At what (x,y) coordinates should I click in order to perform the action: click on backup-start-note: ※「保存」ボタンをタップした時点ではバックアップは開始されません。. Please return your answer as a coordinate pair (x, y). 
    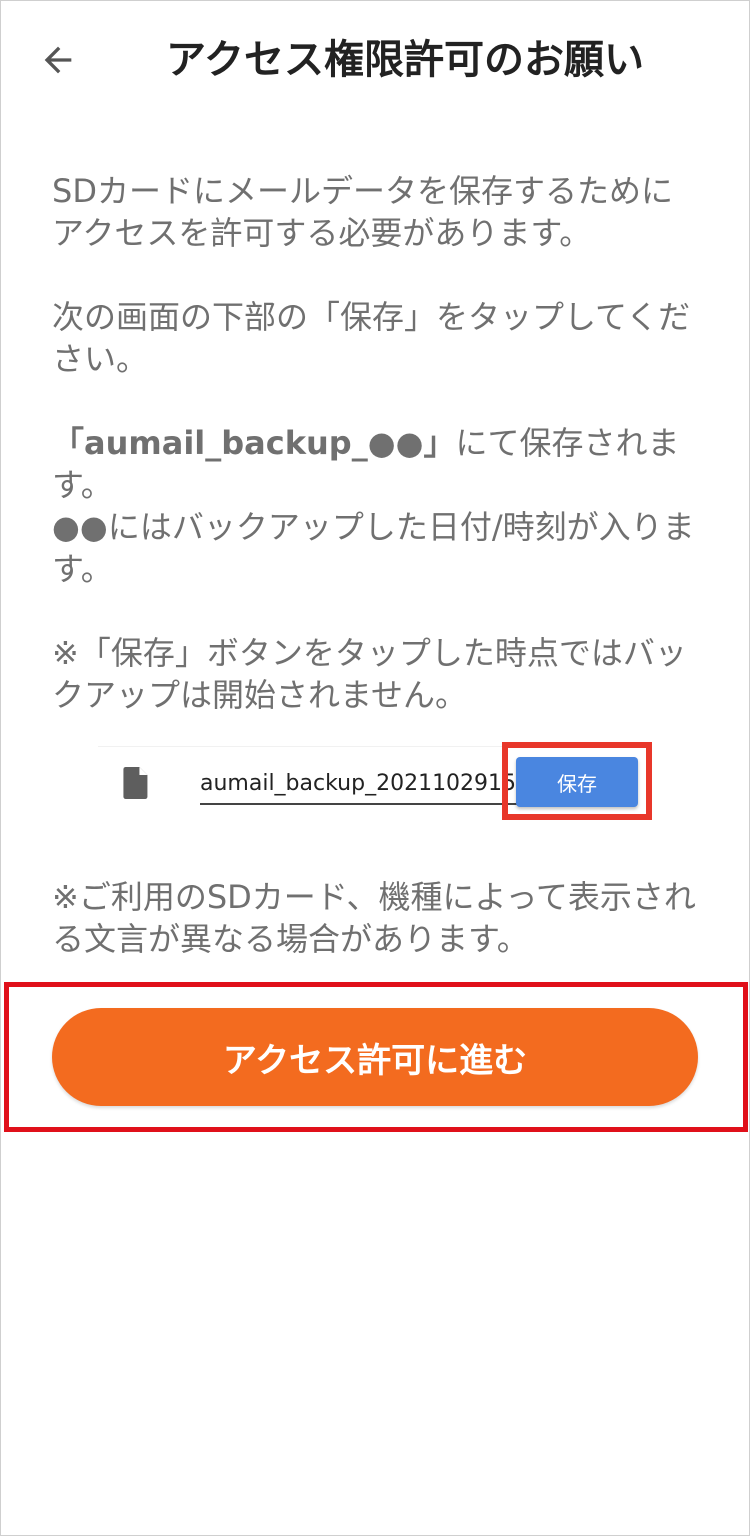
    Looking at the image, I should click on (369, 674).